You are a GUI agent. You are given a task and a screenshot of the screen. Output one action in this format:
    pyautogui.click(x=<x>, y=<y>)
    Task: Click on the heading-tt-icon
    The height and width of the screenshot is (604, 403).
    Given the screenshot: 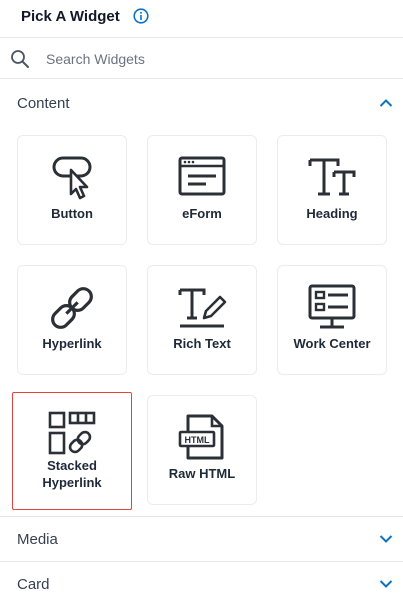 What is the action you would take?
    pyautogui.click(x=332, y=178)
    